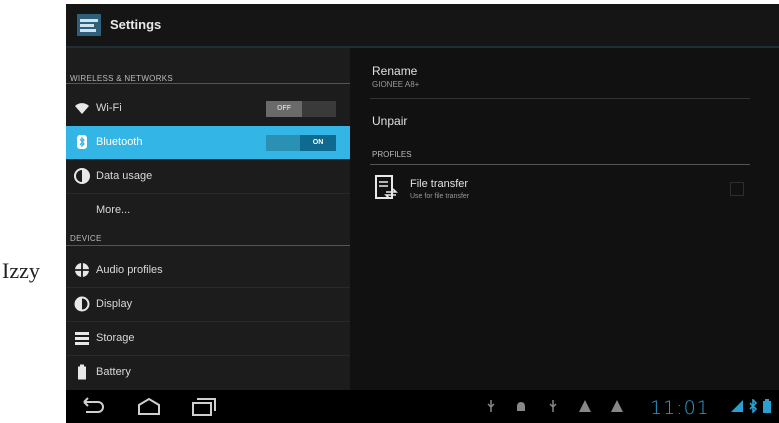 This screenshot has width=779, height=423. What do you see at coordinates (390, 121) in the screenshot?
I see `unpair-label: Unpair` at bounding box center [390, 121].